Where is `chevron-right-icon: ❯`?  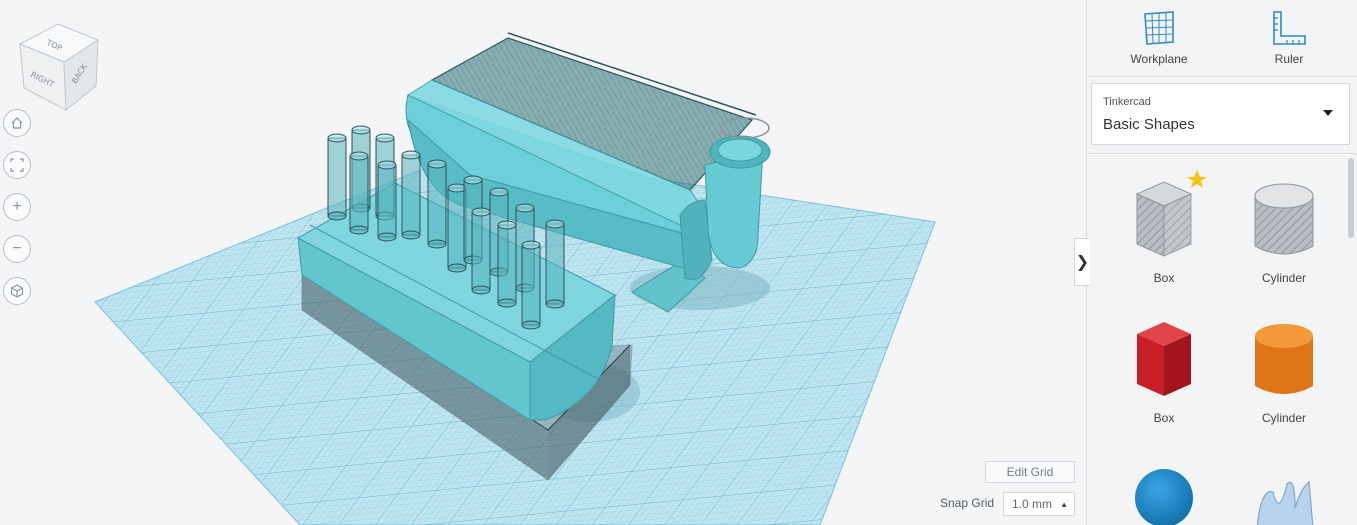
chevron-right-icon: ❯ is located at coordinates (1082, 262).